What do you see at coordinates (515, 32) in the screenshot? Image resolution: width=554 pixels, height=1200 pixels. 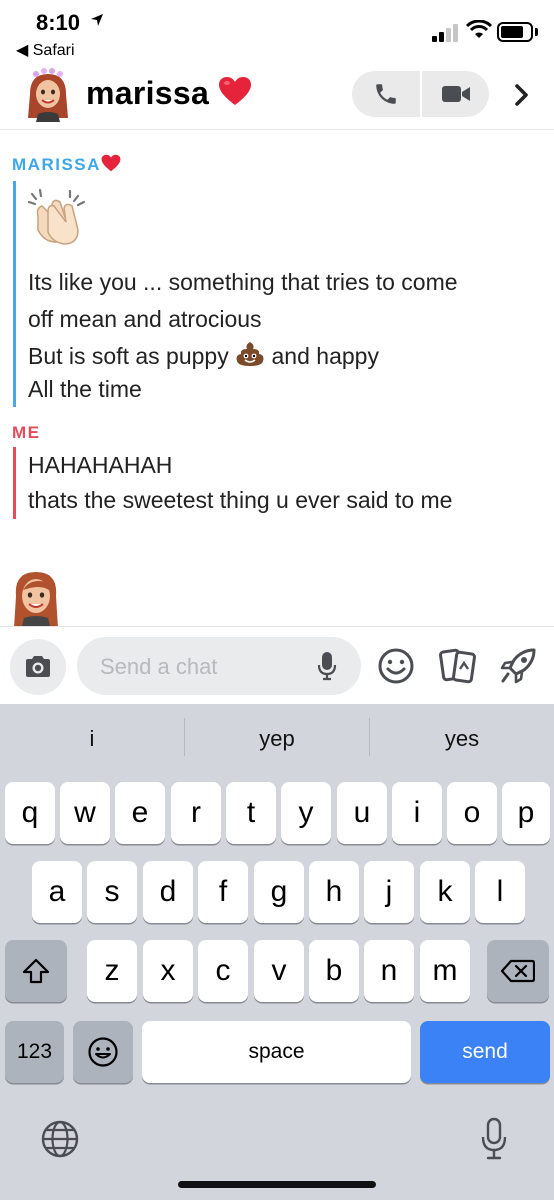 I see `battery-icon` at bounding box center [515, 32].